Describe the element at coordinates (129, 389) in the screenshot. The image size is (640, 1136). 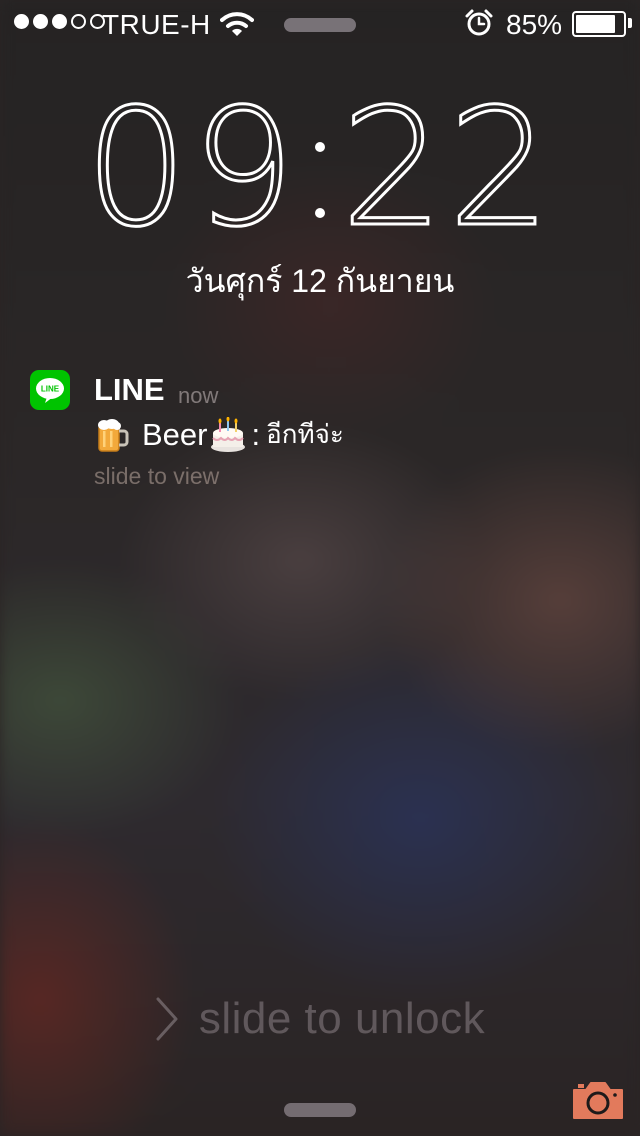
I see `notification-app-name: LINE` at that location.